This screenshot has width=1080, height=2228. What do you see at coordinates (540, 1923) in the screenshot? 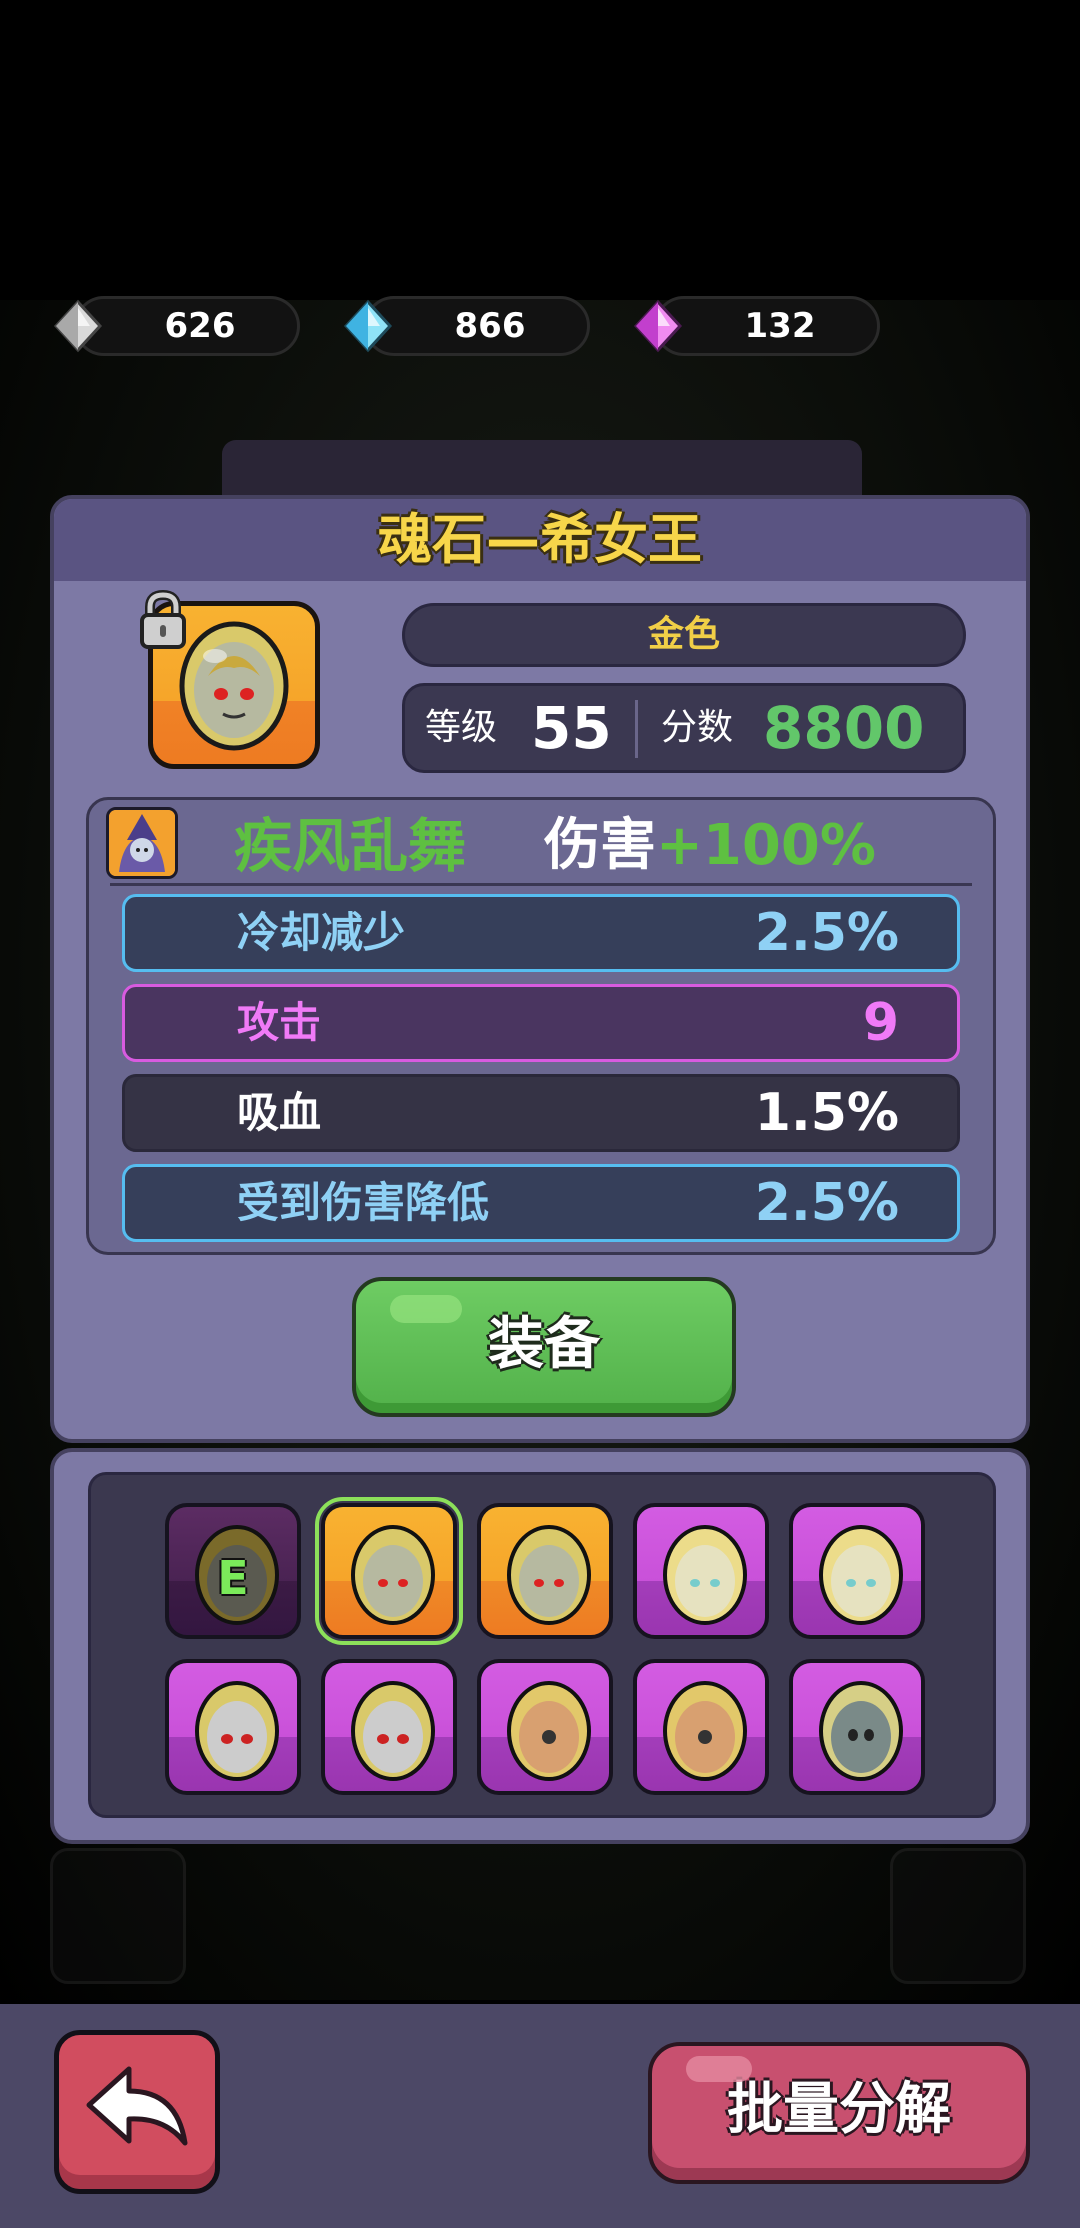
I see `background-controls` at bounding box center [540, 1923].